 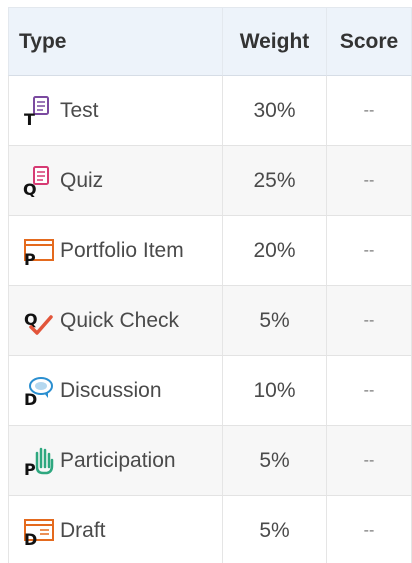 I want to click on quiz-icon: Q, so click(x=40, y=181).